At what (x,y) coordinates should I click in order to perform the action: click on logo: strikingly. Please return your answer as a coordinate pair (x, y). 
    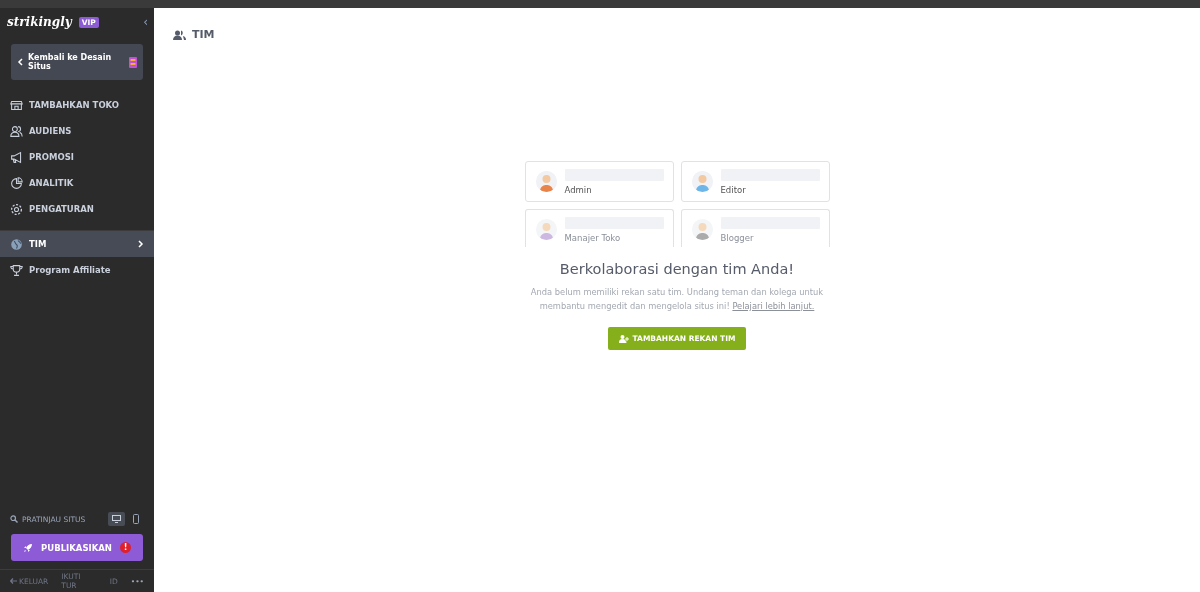
    Looking at the image, I should click on (39, 22).